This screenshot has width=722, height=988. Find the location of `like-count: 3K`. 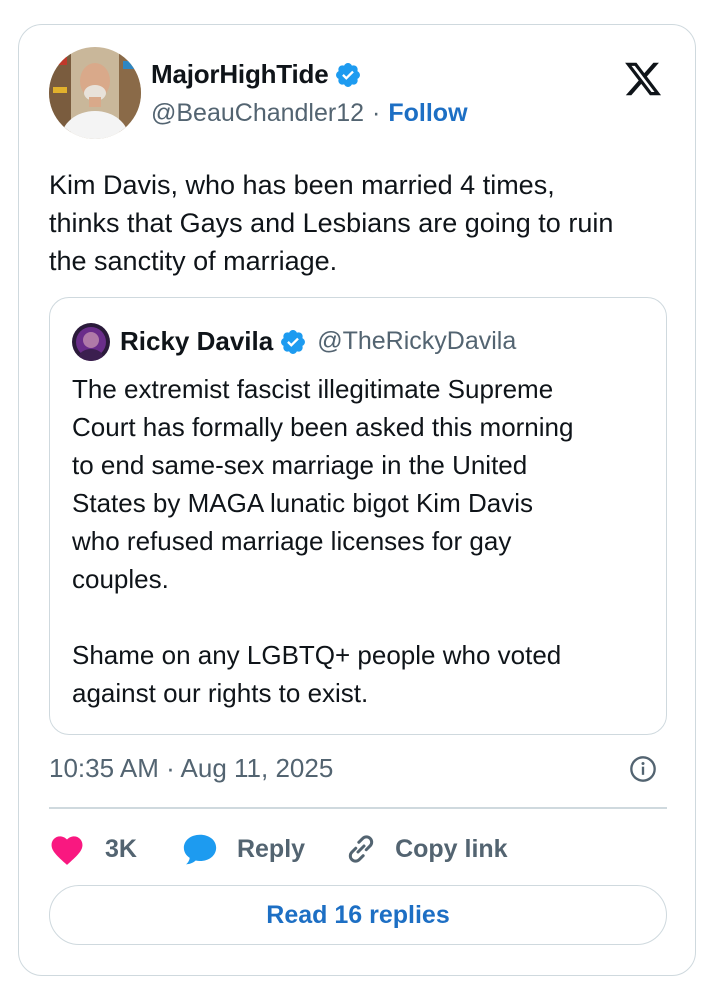

like-count: 3K is located at coordinates (121, 848).